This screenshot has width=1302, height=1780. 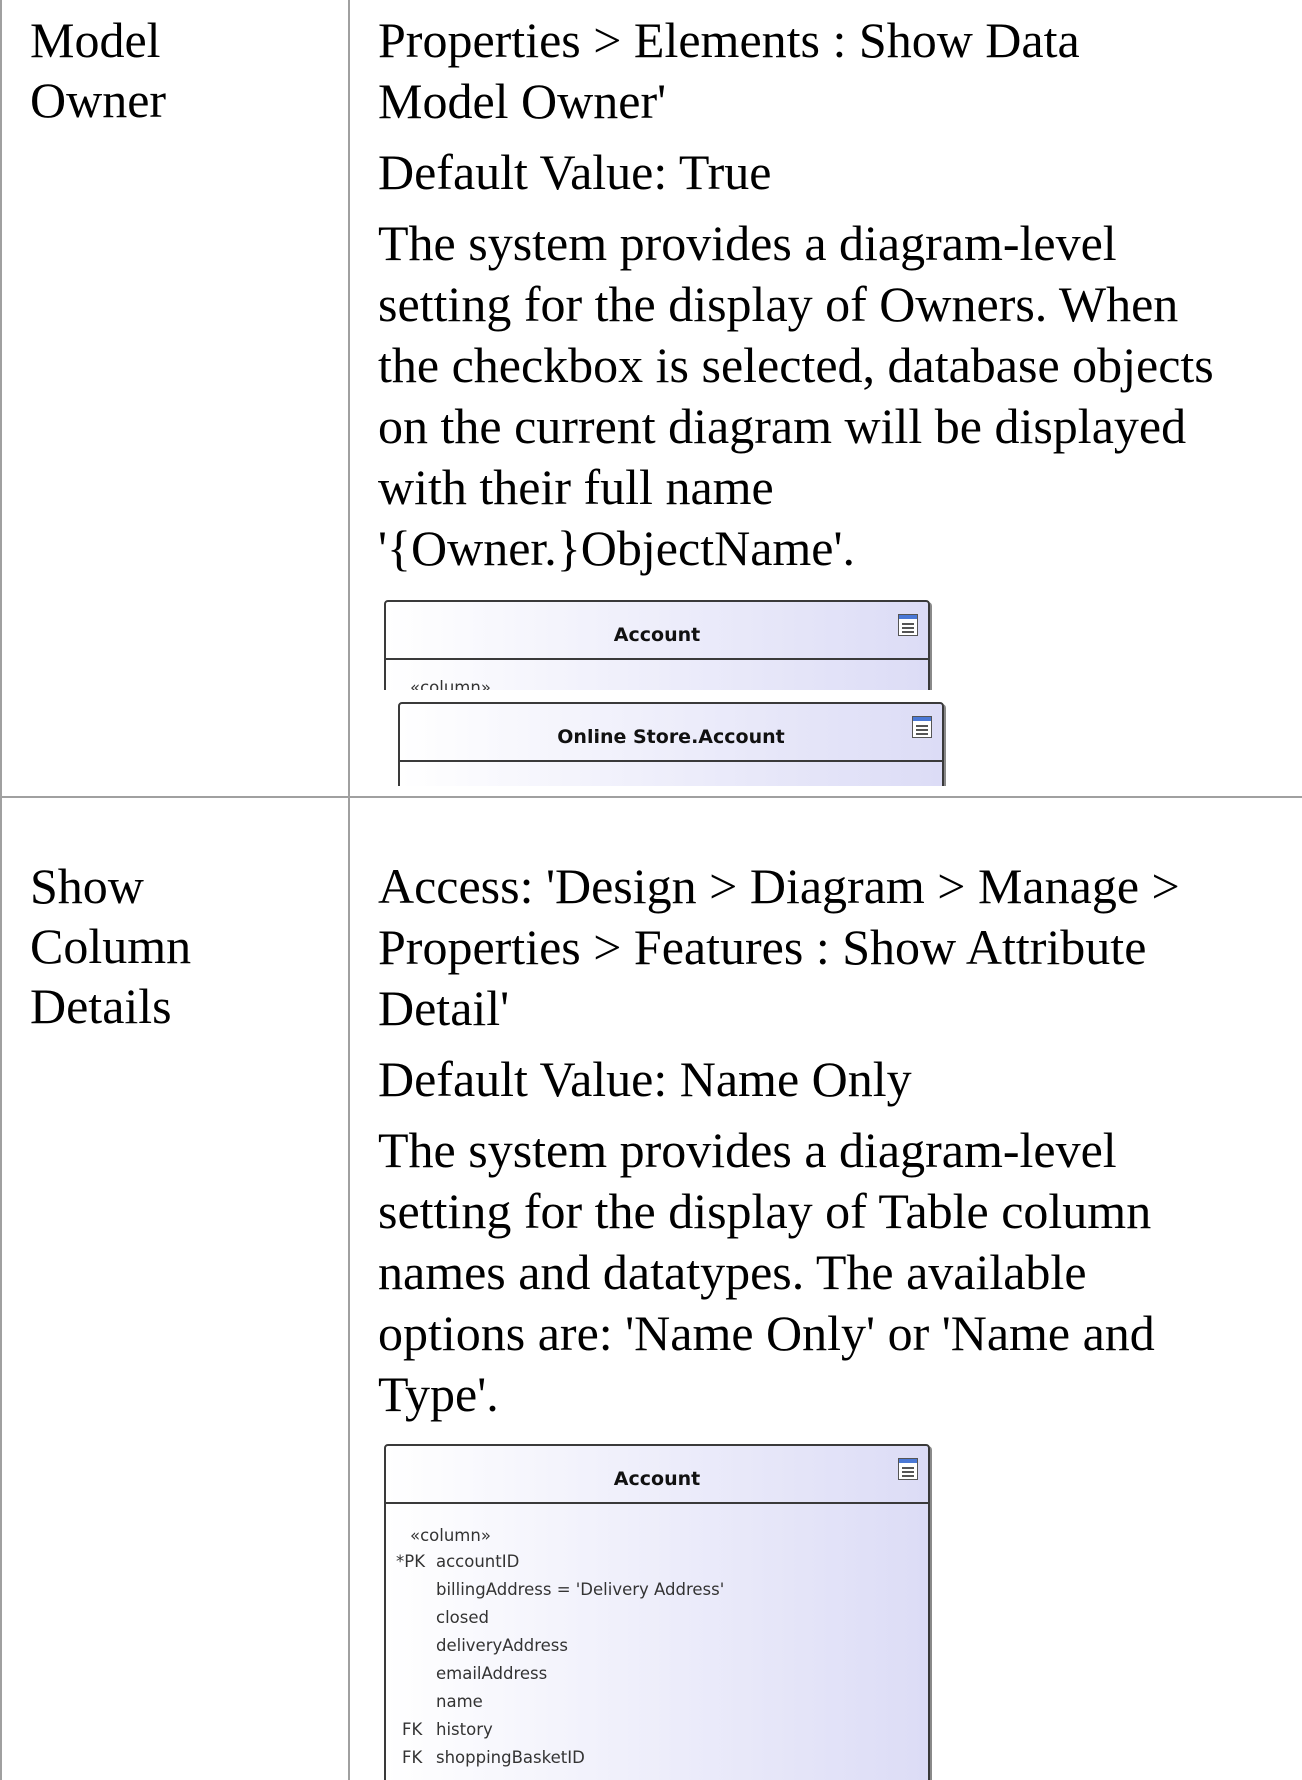 I want to click on table-column-divider, so click(x=349, y=890).